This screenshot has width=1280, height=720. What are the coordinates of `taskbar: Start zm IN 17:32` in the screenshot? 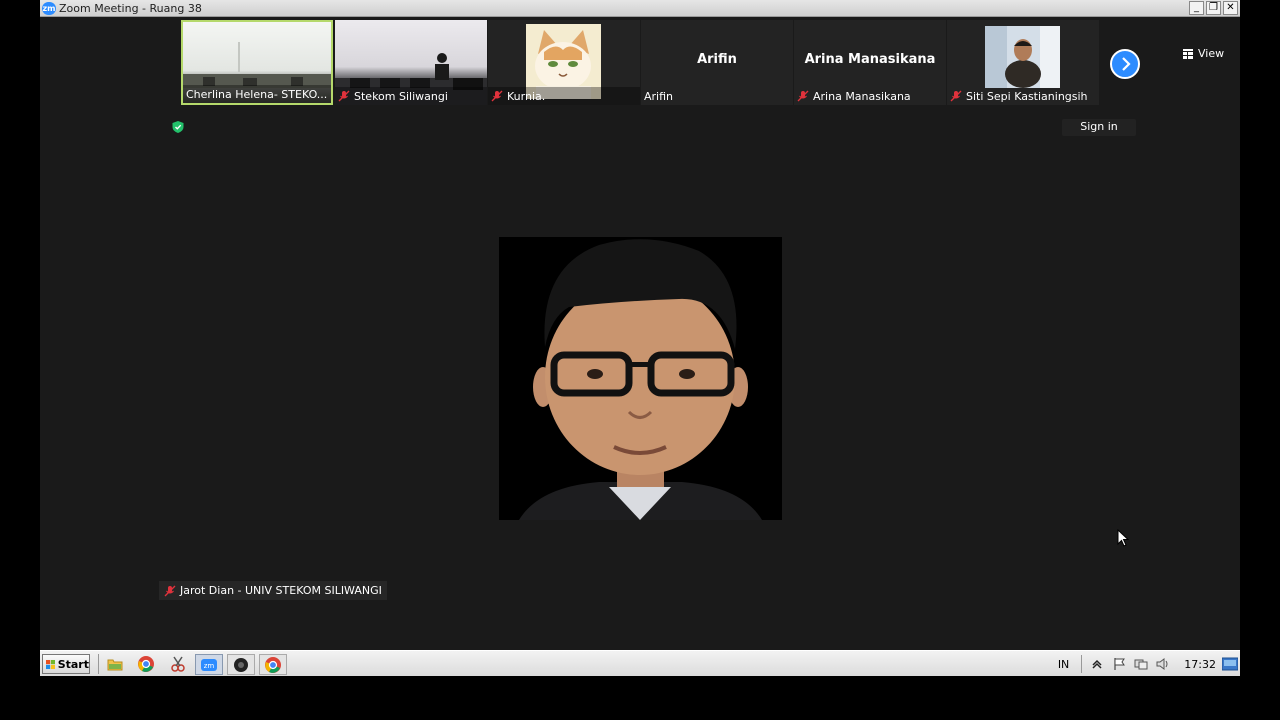 It's located at (640, 663).